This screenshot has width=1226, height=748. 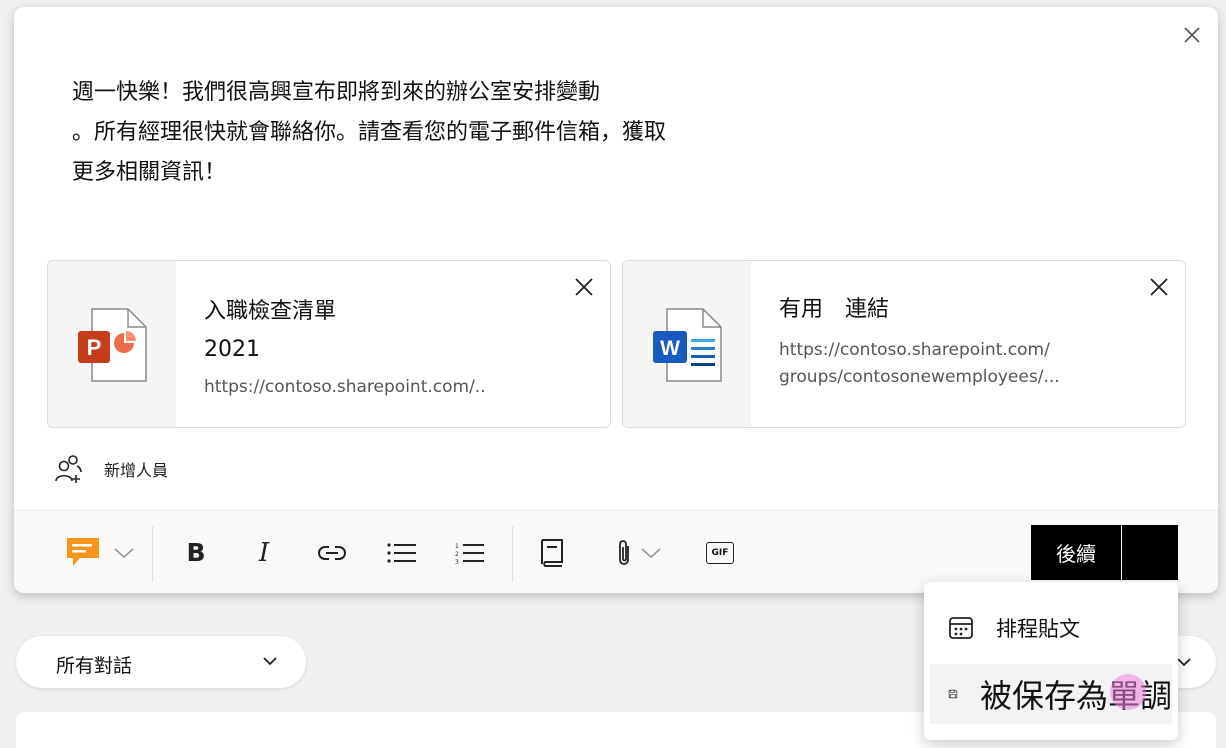 I want to click on add-people-button: 新增人員, so click(x=111, y=469).